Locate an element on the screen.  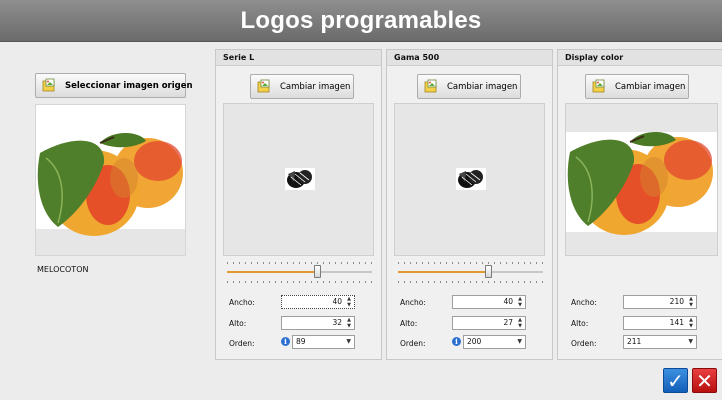
color-logo-preview is located at coordinates (641, 179).